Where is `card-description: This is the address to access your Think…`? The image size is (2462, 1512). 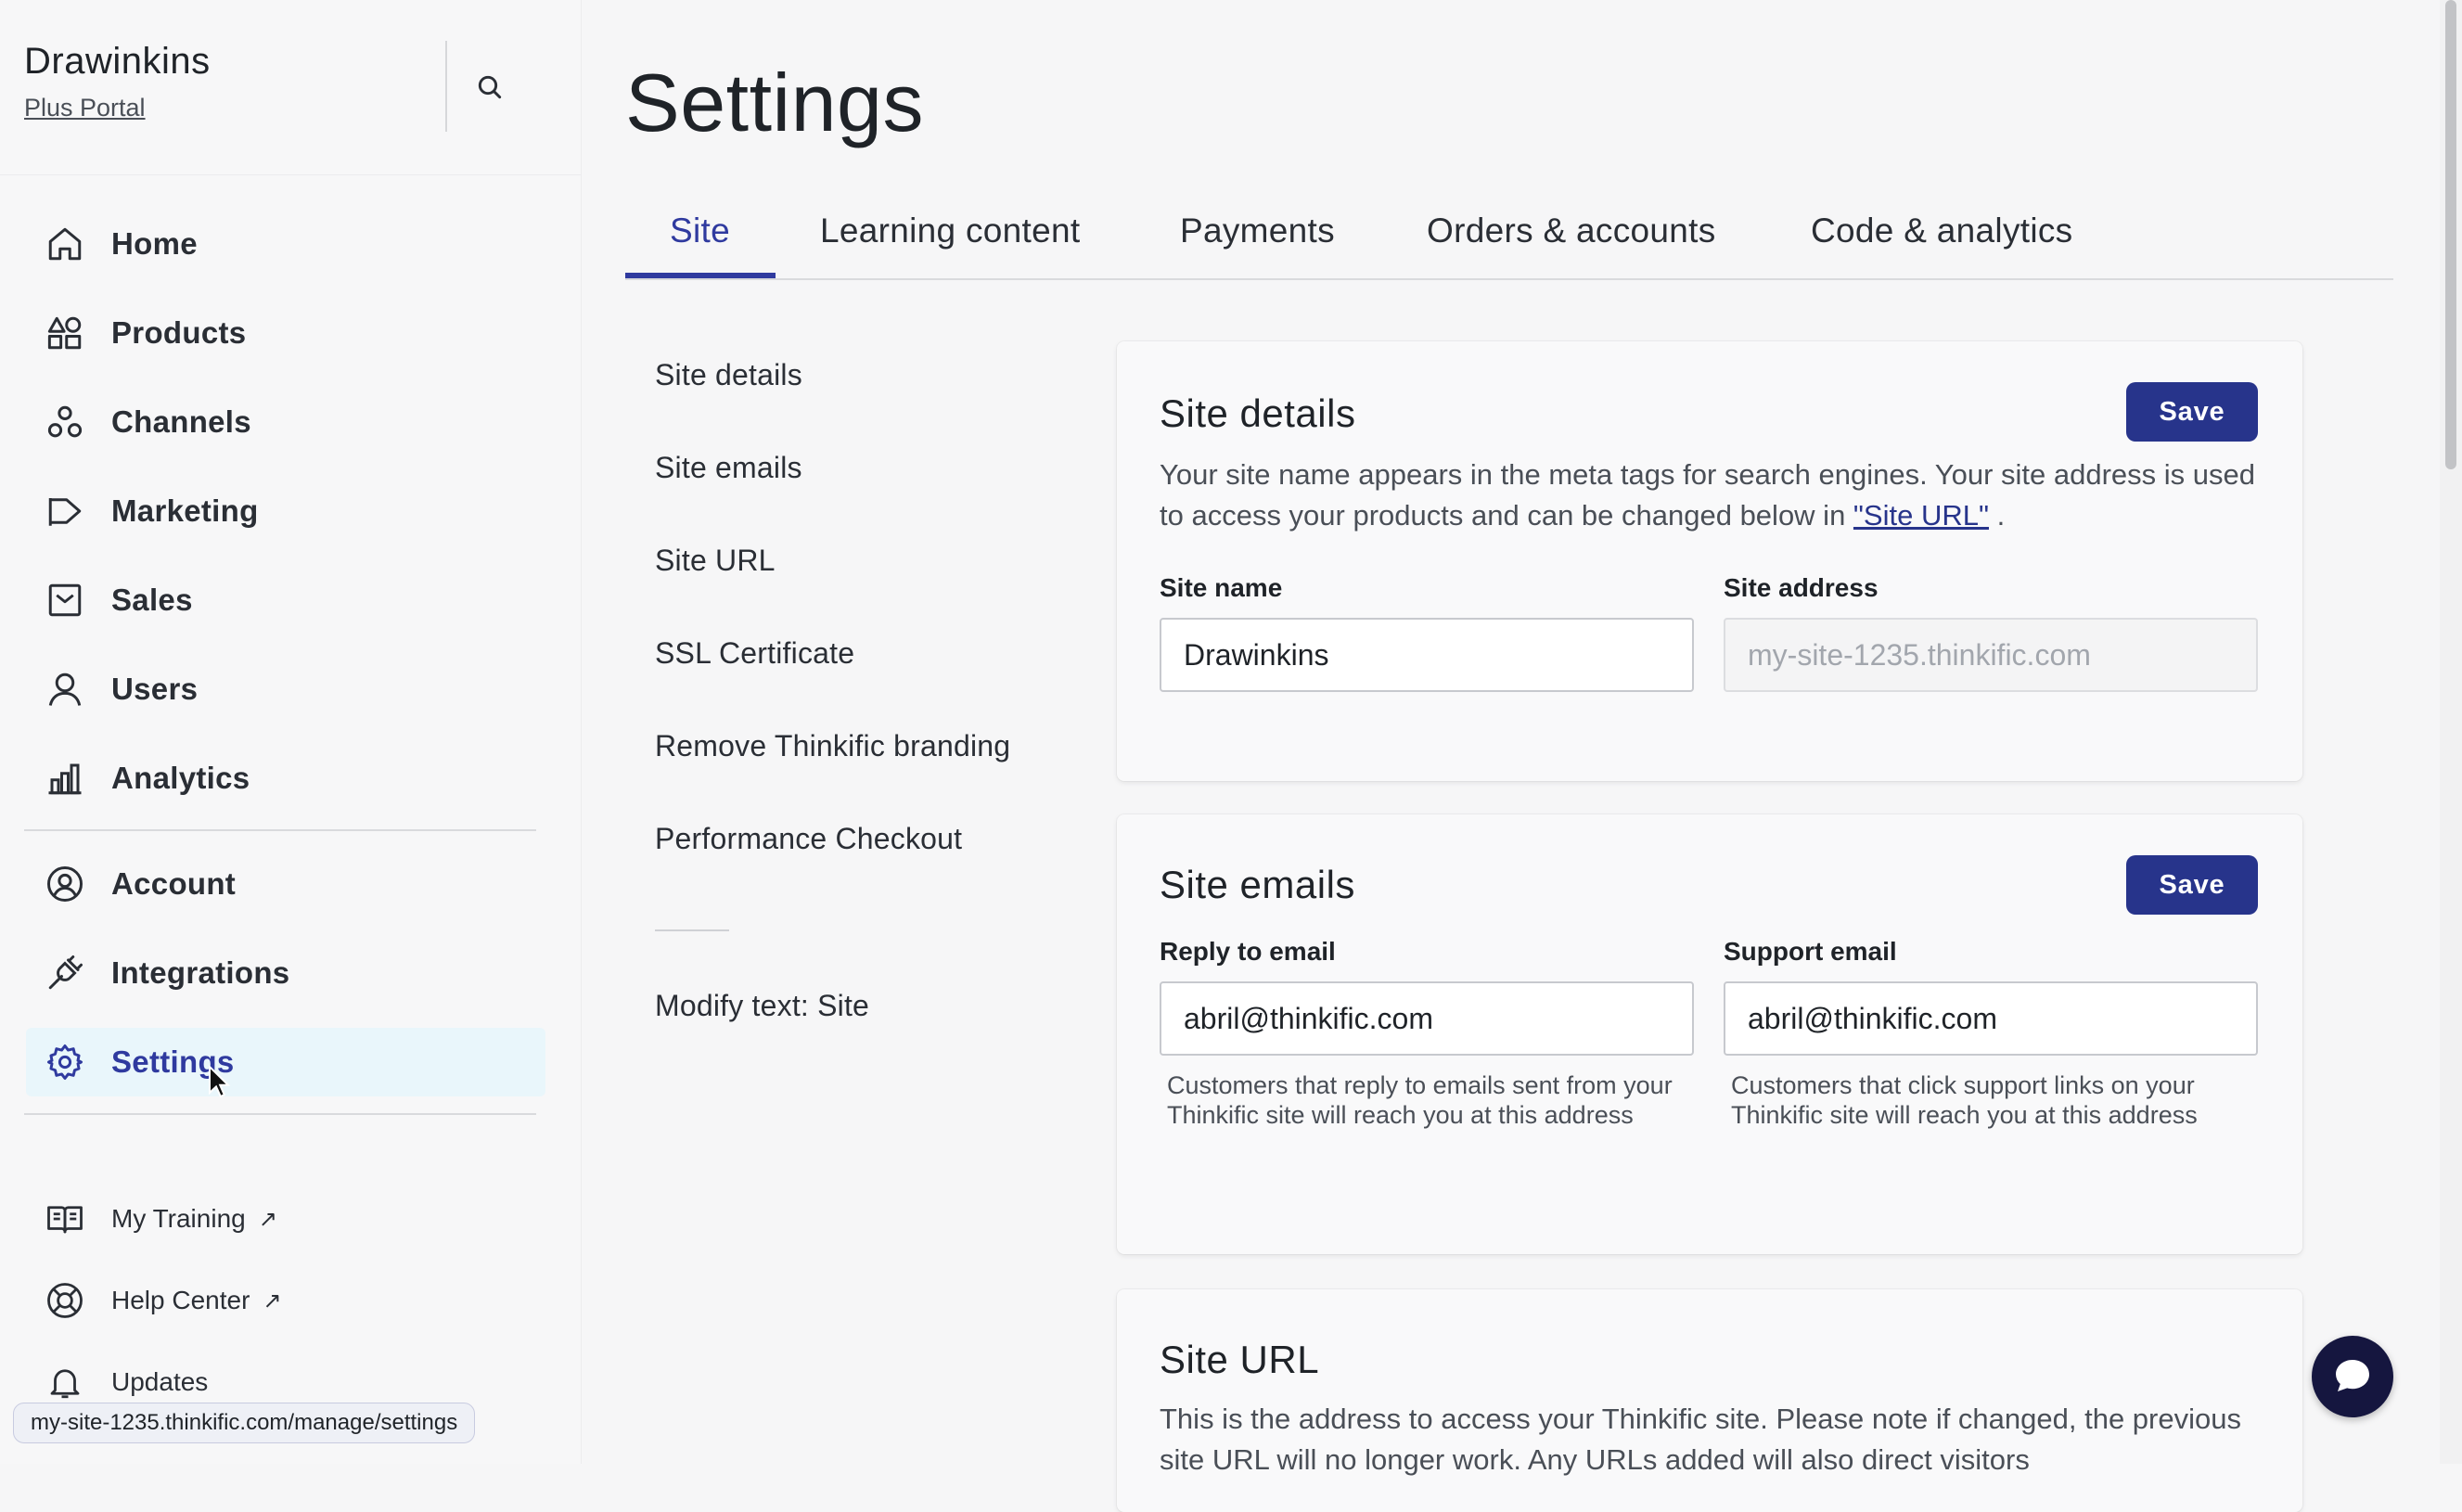 card-description: This is the address to access your Think… is located at coordinates (1700, 1439).